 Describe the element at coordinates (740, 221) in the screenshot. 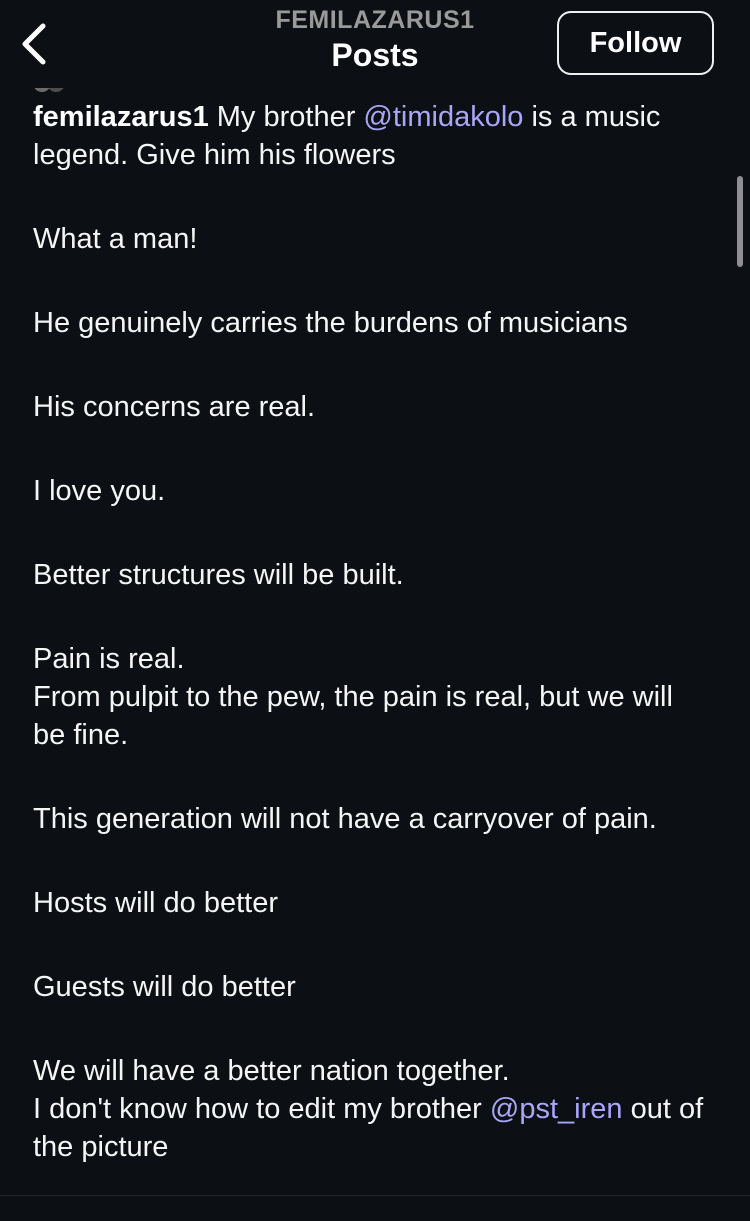

I see `scrollbar` at that location.